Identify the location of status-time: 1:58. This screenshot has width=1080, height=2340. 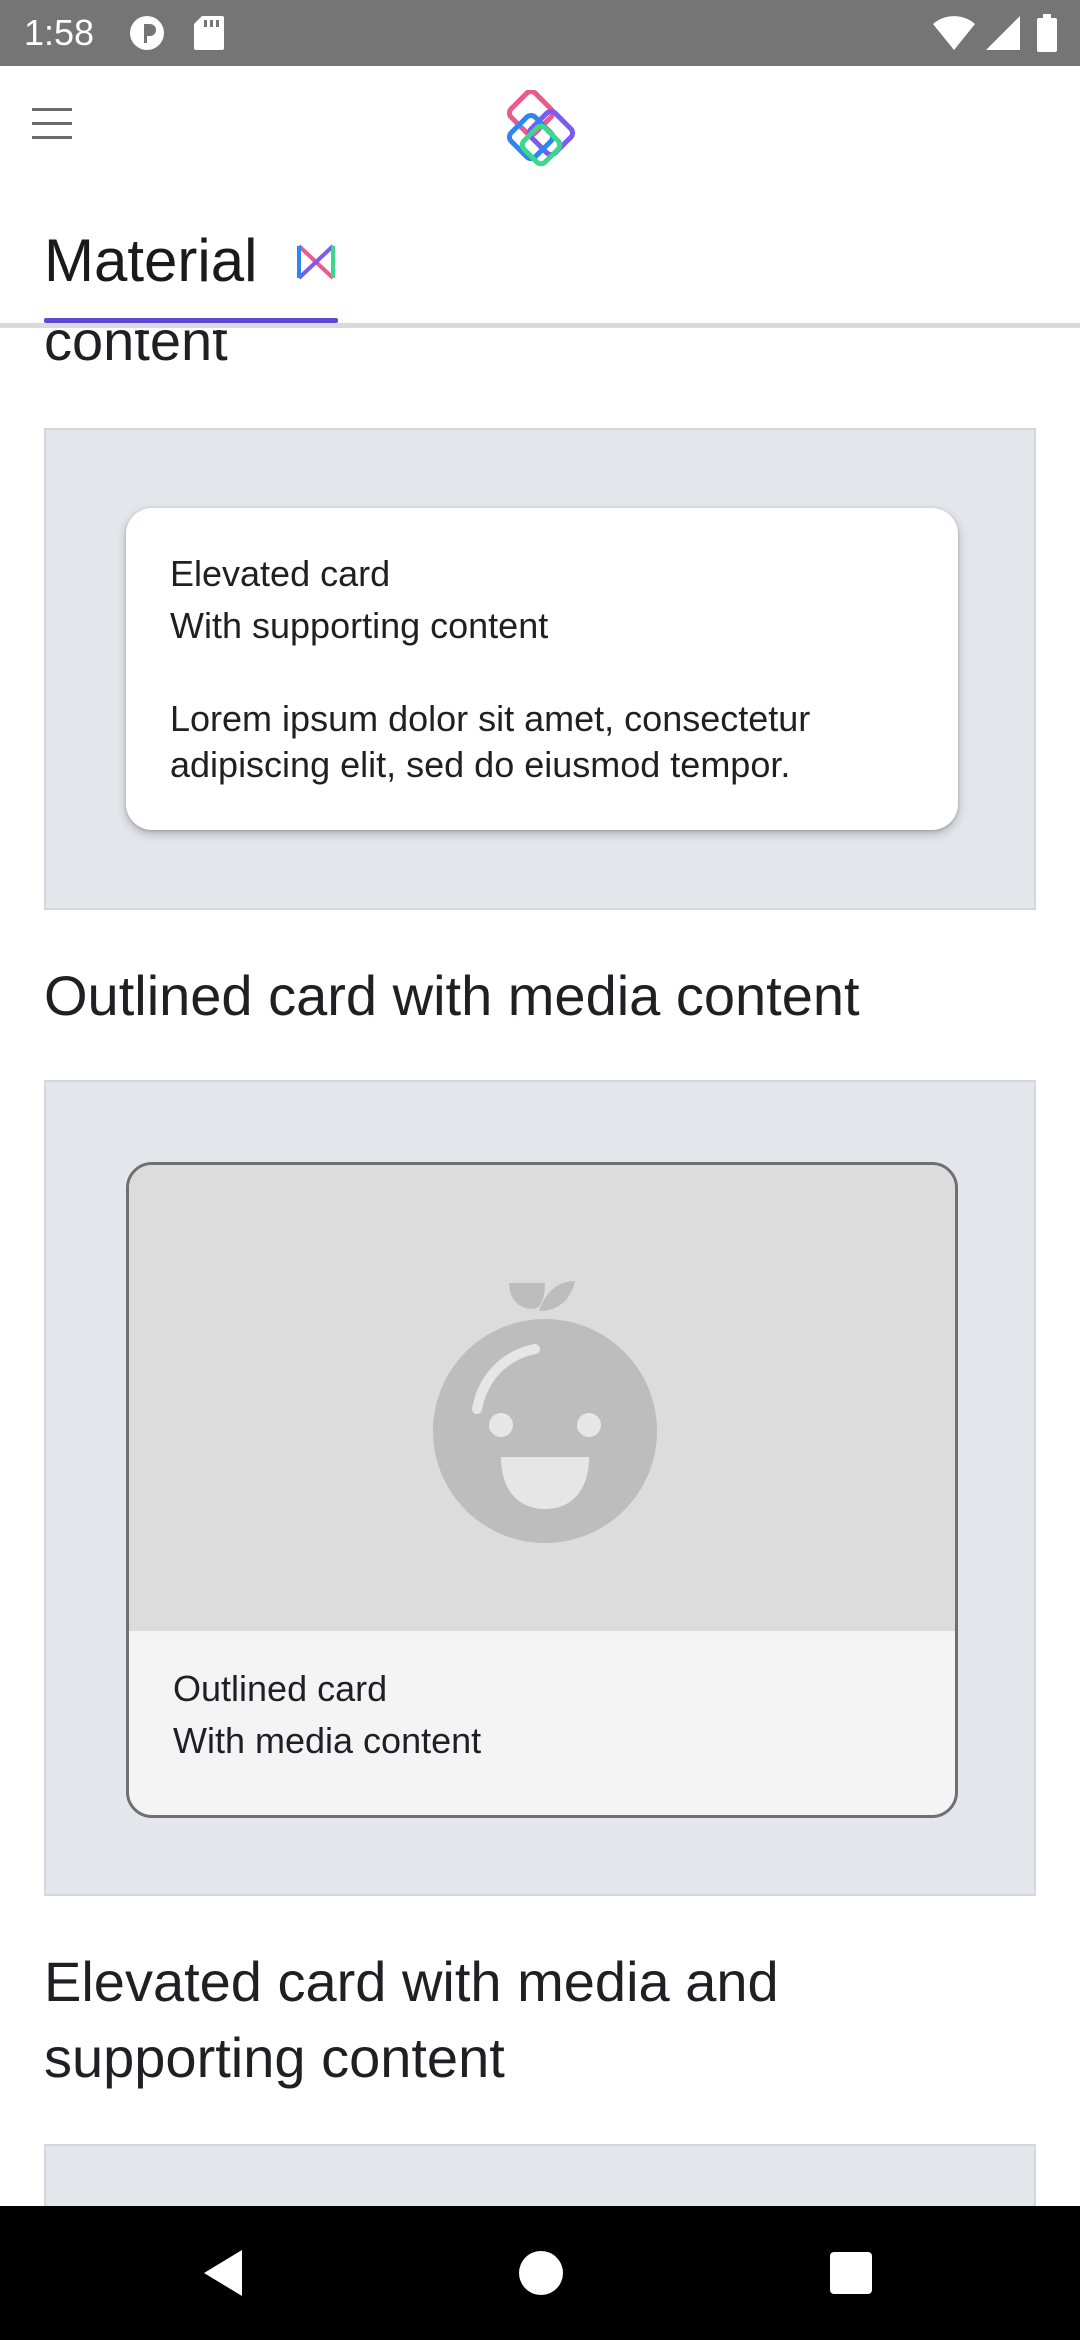
(59, 32).